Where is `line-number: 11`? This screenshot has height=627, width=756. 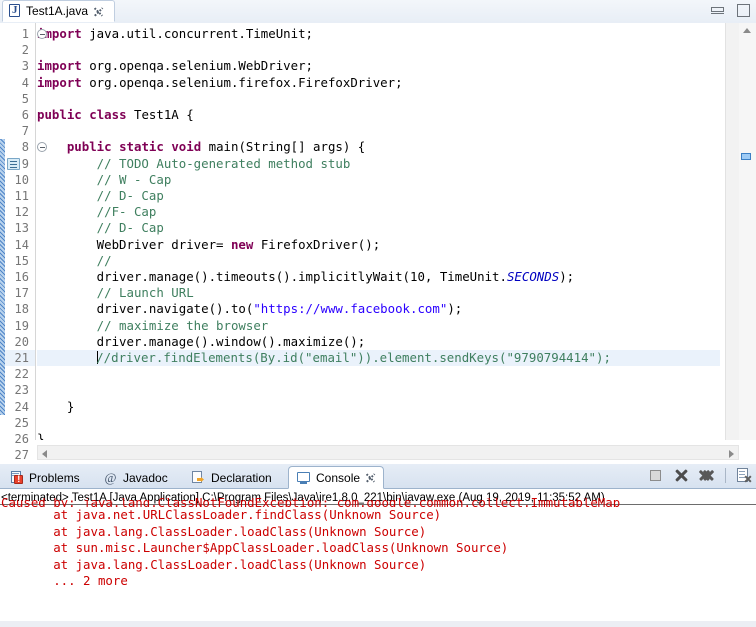
line-number: 11 is located at coordinates (21, 196).